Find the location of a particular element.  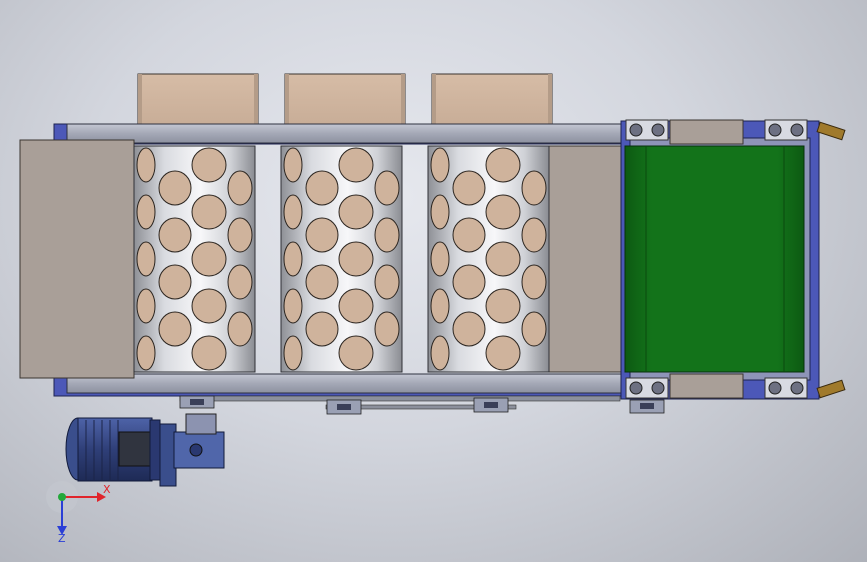

belt-tensioner-bottom is located at coordinates (706, 386).